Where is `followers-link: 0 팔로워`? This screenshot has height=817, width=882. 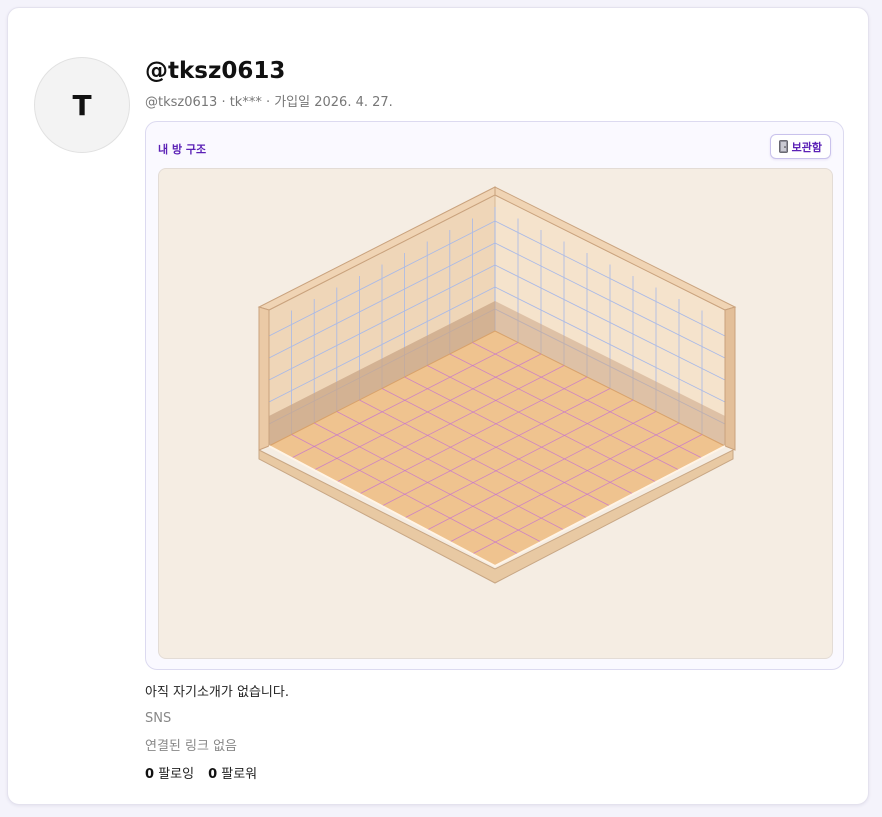 followers-link: 0 팔로워 is located at coordinates (232, 772).